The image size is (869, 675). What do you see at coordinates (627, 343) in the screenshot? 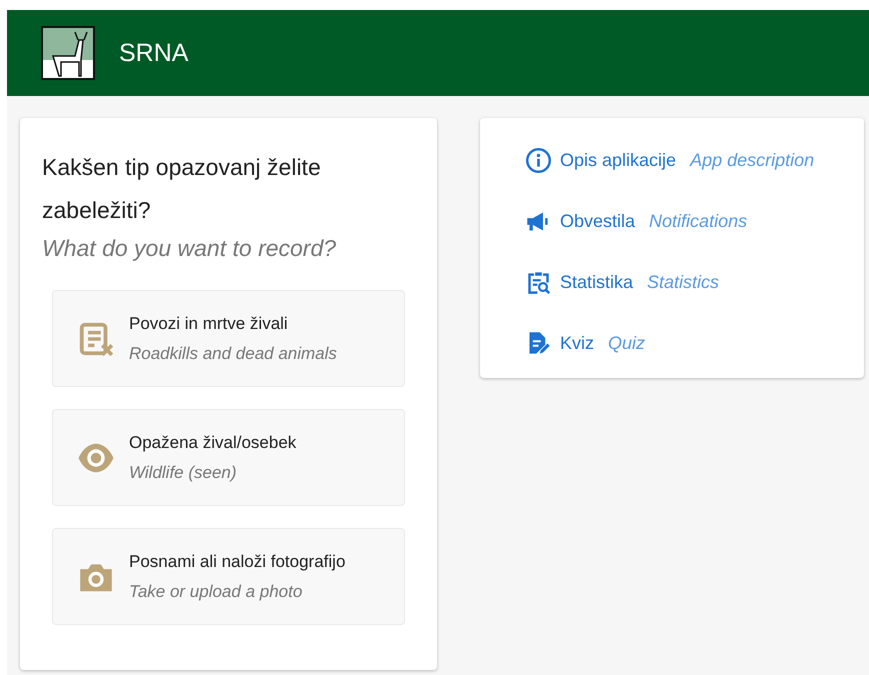
I see `menu-link-translation: Quiz` at bounding box center [627, 343].